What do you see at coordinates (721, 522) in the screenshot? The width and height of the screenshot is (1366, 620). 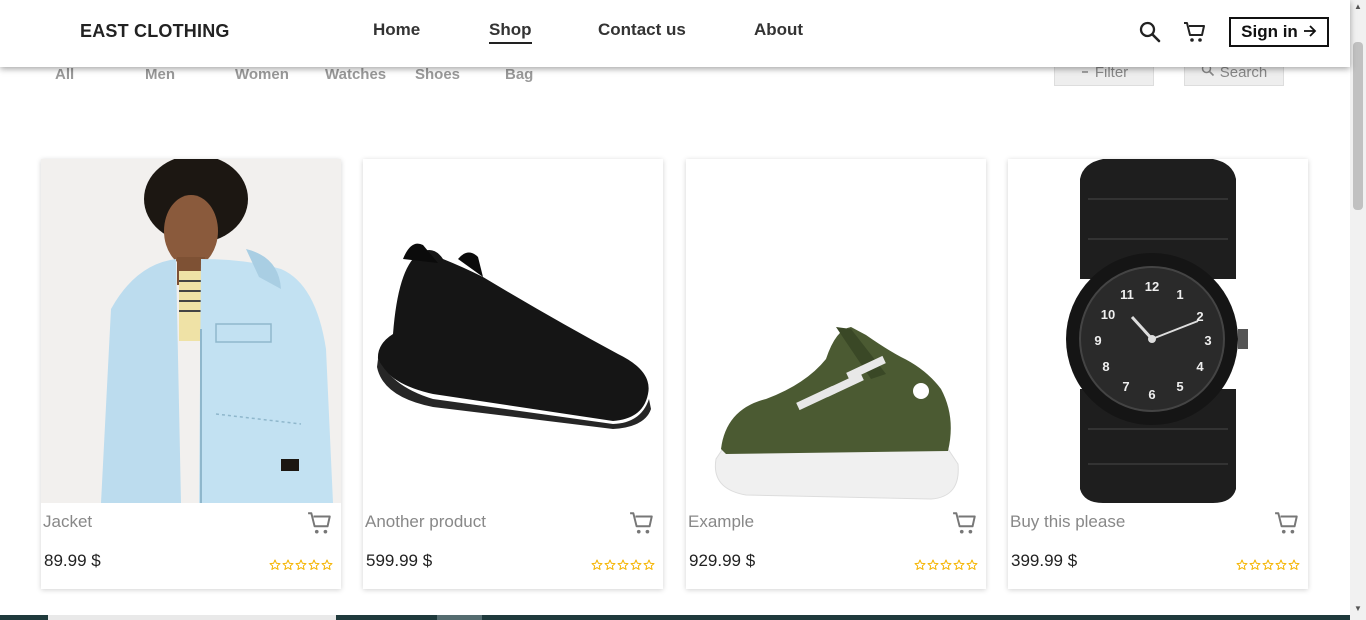 I see `product-name: Example` at bounding box center [721, 522].